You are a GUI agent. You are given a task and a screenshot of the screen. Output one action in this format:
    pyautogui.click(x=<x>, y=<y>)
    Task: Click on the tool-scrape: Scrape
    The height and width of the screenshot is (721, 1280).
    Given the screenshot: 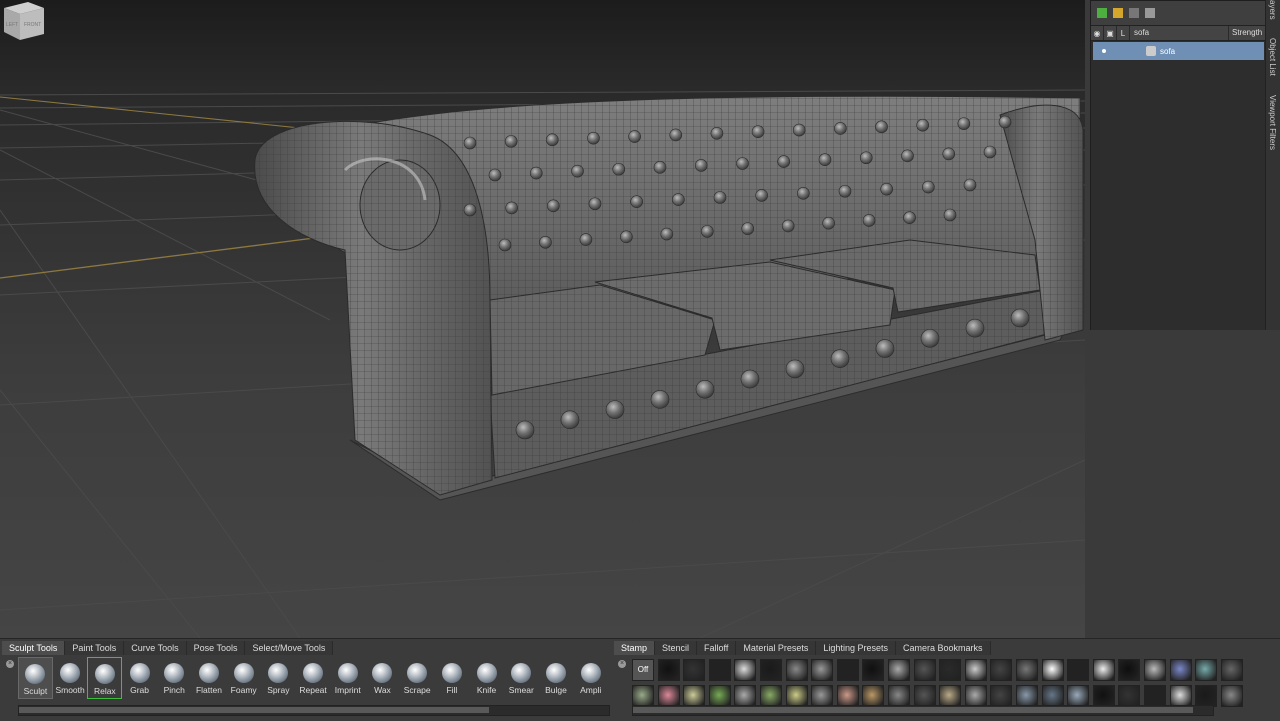 What is the action you would take?
    pyautogui.click(x=417, y=678)
    